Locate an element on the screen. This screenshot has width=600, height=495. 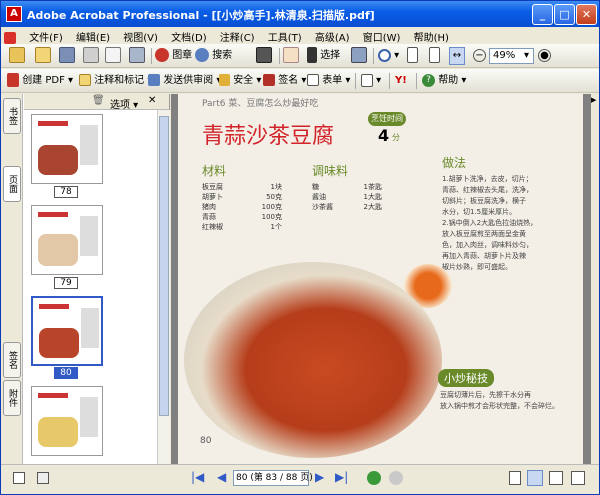
secure-button: 安全 ▾ is located at coordinates (240, 81).